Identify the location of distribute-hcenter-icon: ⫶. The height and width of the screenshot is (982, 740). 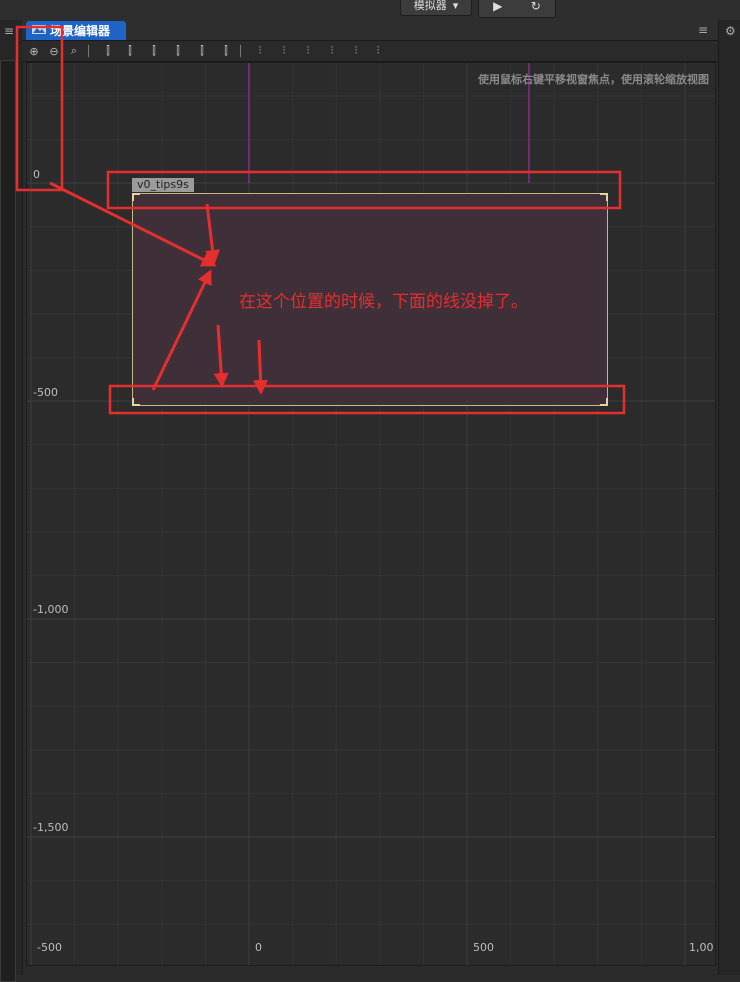
(356, 51).